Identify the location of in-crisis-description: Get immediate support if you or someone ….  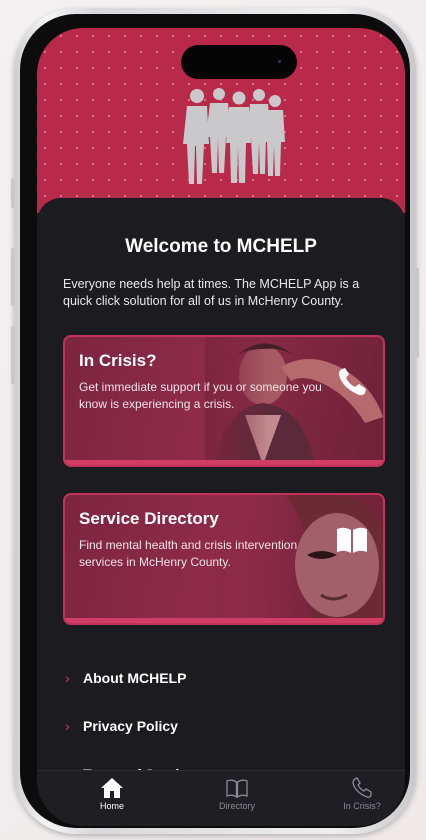
(200, 395).